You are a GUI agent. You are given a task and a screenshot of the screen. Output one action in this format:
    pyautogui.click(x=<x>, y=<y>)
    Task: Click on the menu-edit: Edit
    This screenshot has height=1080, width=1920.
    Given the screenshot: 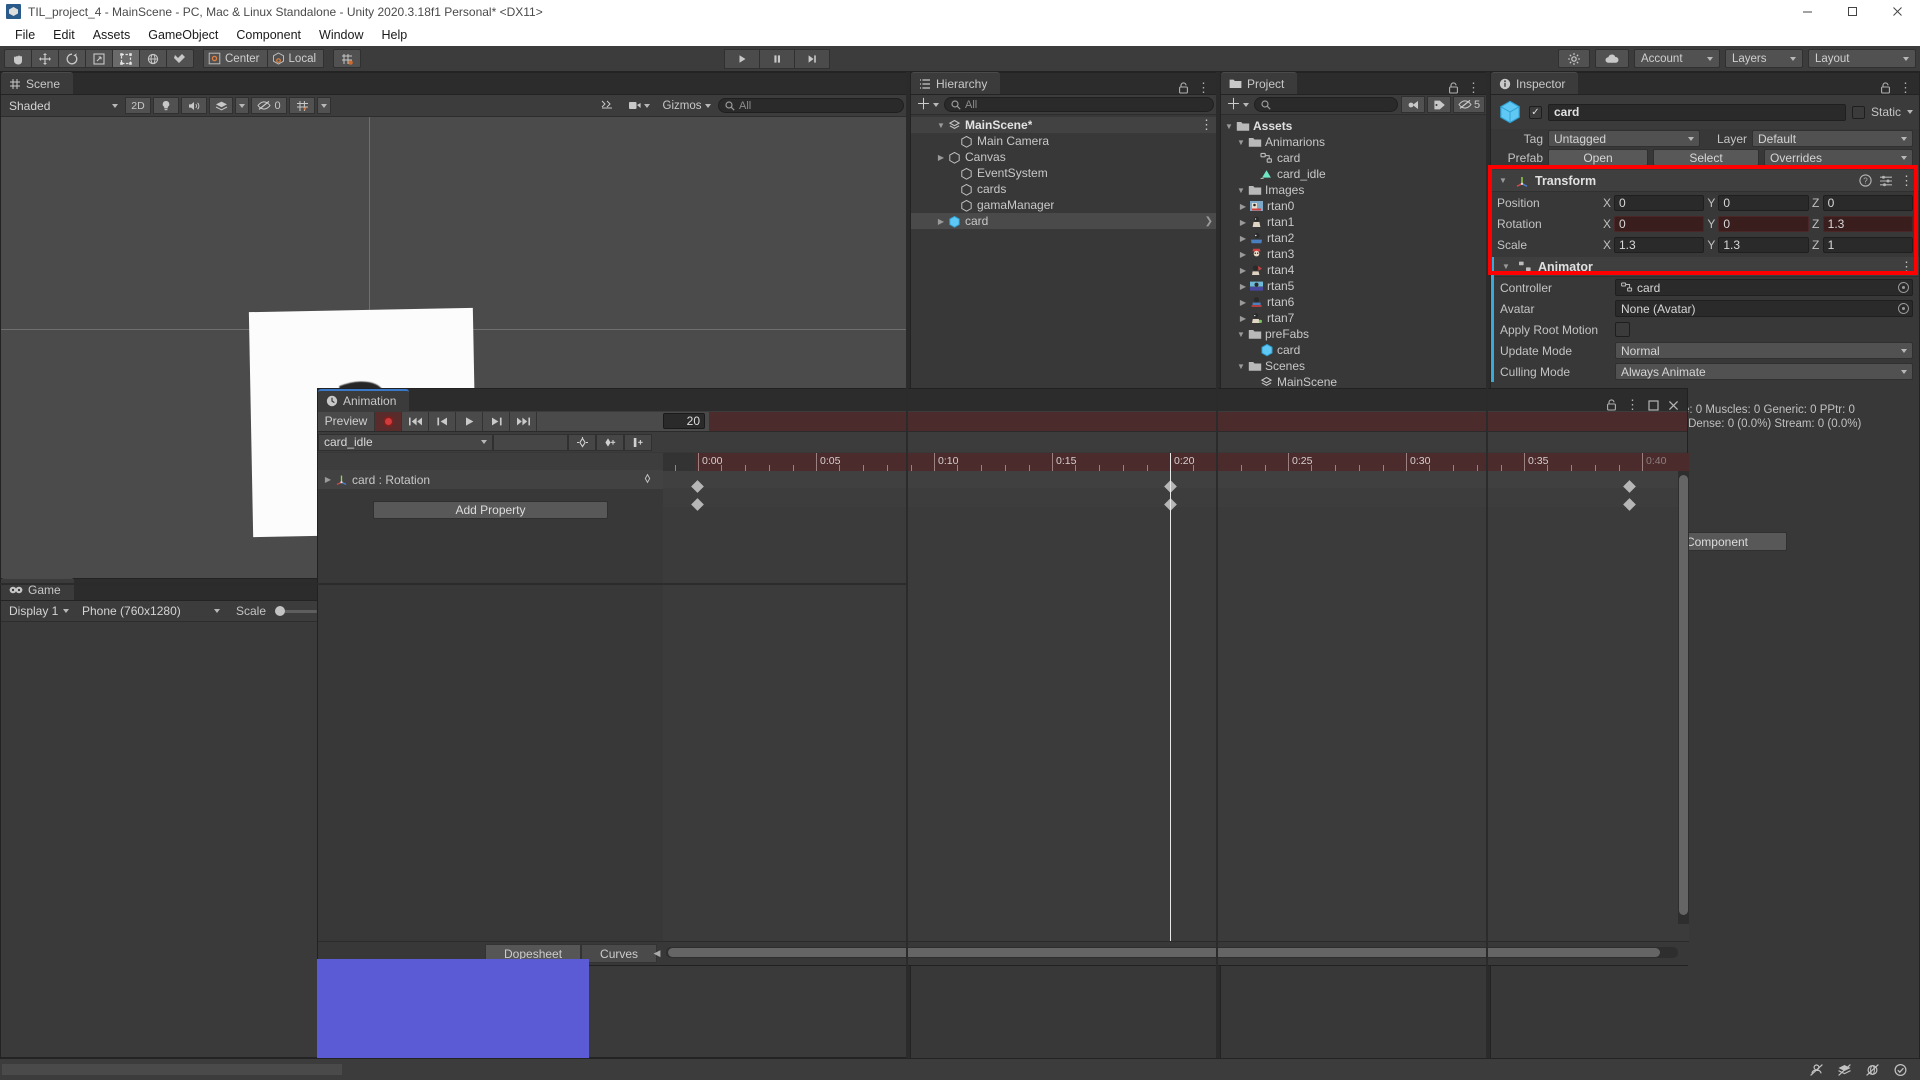 What is the action you would take?
    pyautogui.click(x=64, y=35)
    